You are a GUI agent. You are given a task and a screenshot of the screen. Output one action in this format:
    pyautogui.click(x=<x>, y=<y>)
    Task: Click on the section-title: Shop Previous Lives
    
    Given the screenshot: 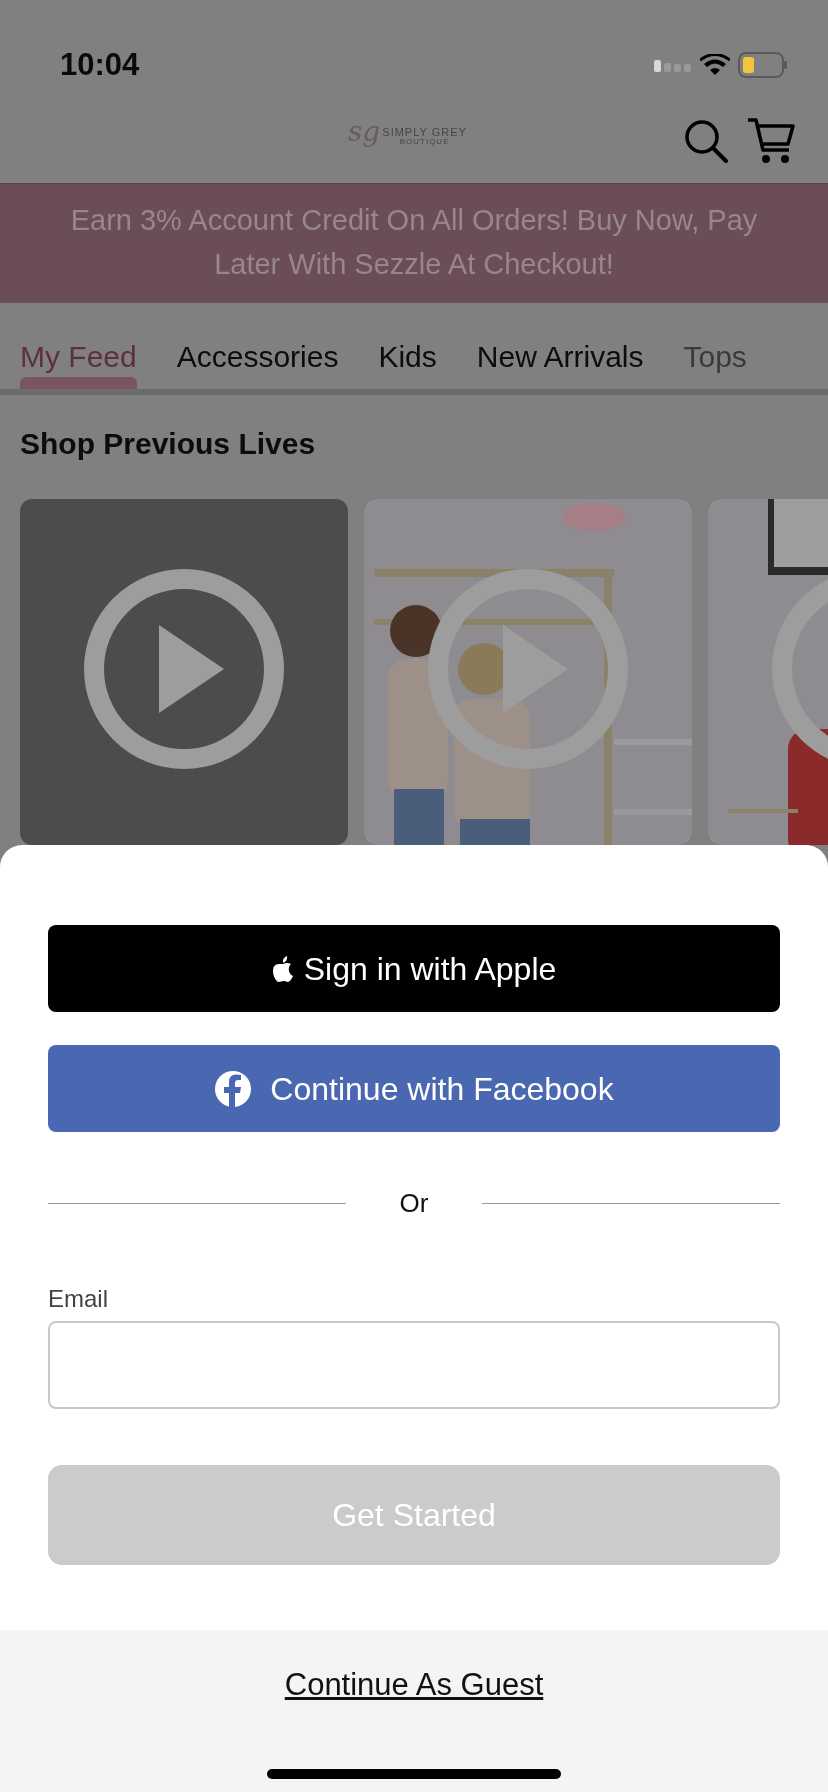 What is the action you would take?
    pyautogui.click(x=168, y=444)
    